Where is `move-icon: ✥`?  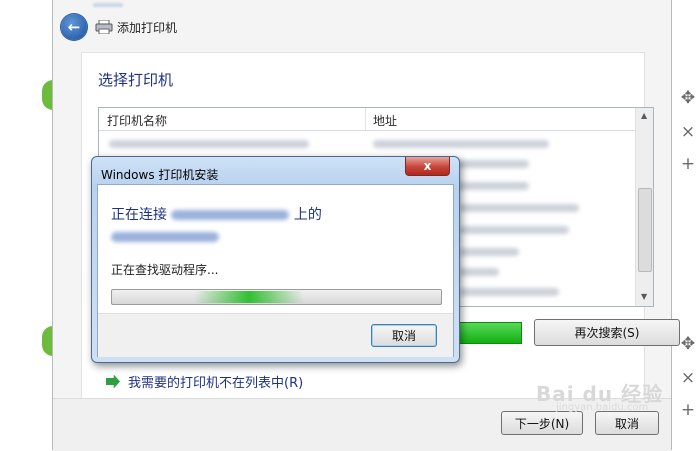
move-icon: ✥ is located at coordinates (688, 105).